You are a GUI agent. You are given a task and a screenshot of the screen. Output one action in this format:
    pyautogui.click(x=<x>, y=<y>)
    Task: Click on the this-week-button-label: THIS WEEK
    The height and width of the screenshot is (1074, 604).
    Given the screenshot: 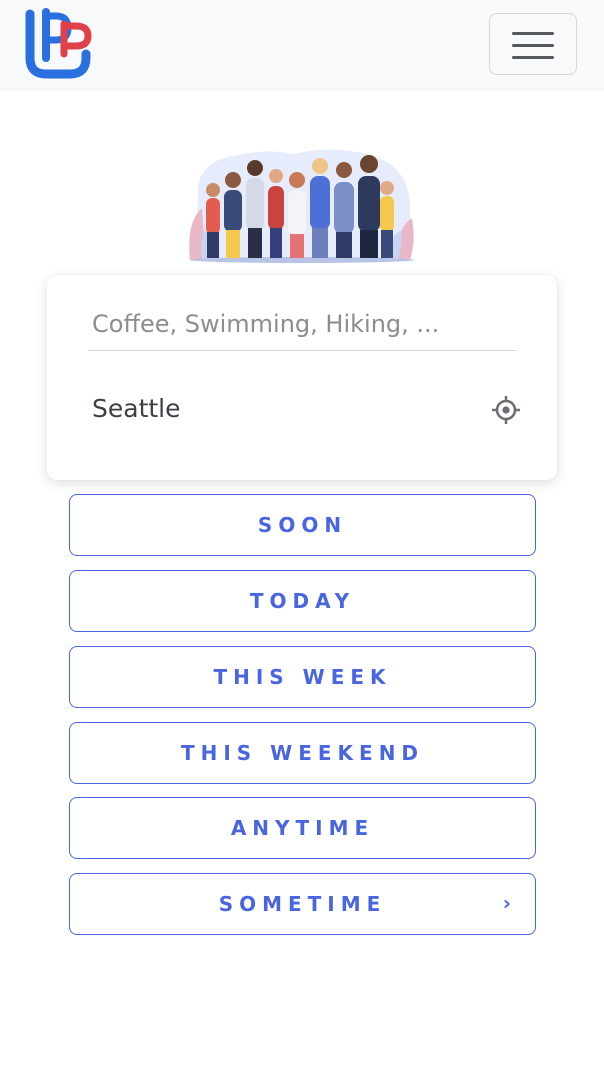 What is the action you would take?
    pyautogui.click(x=302, y=677)
    